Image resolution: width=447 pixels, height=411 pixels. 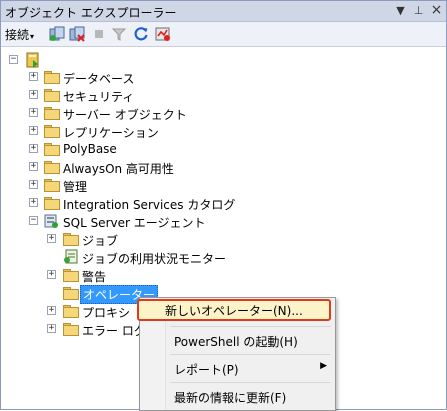 What do you see at coordinates (75, 187) in the screenshot?
I see `tree-node-label: 管理` at bounding box center [75, 187].